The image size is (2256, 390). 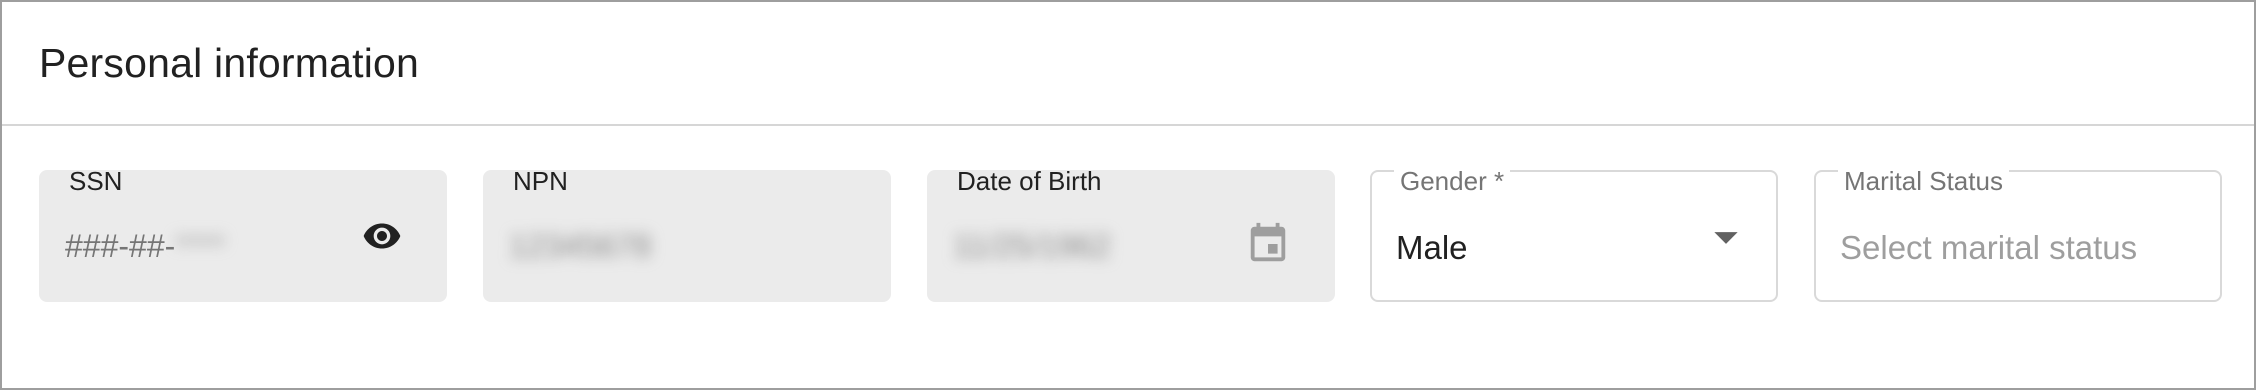 What do you see at coordinates (120, 246) in the screenshot?
I see `ssn-mask-prefix: ###-##-` at bounding box center [120, 246].